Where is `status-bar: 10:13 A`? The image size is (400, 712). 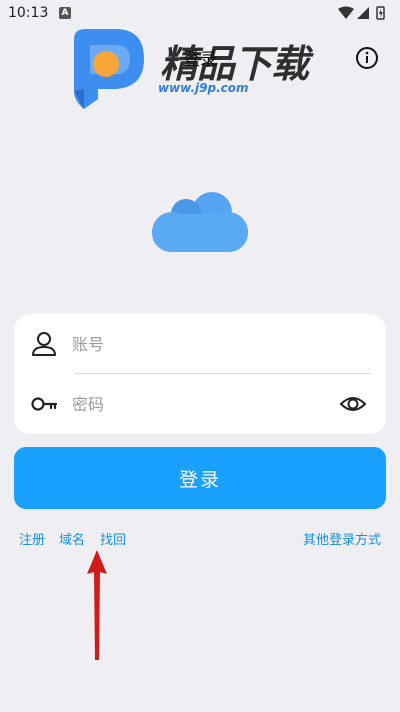 status-bar: 10:13 A is located at coordinates (200, 13).